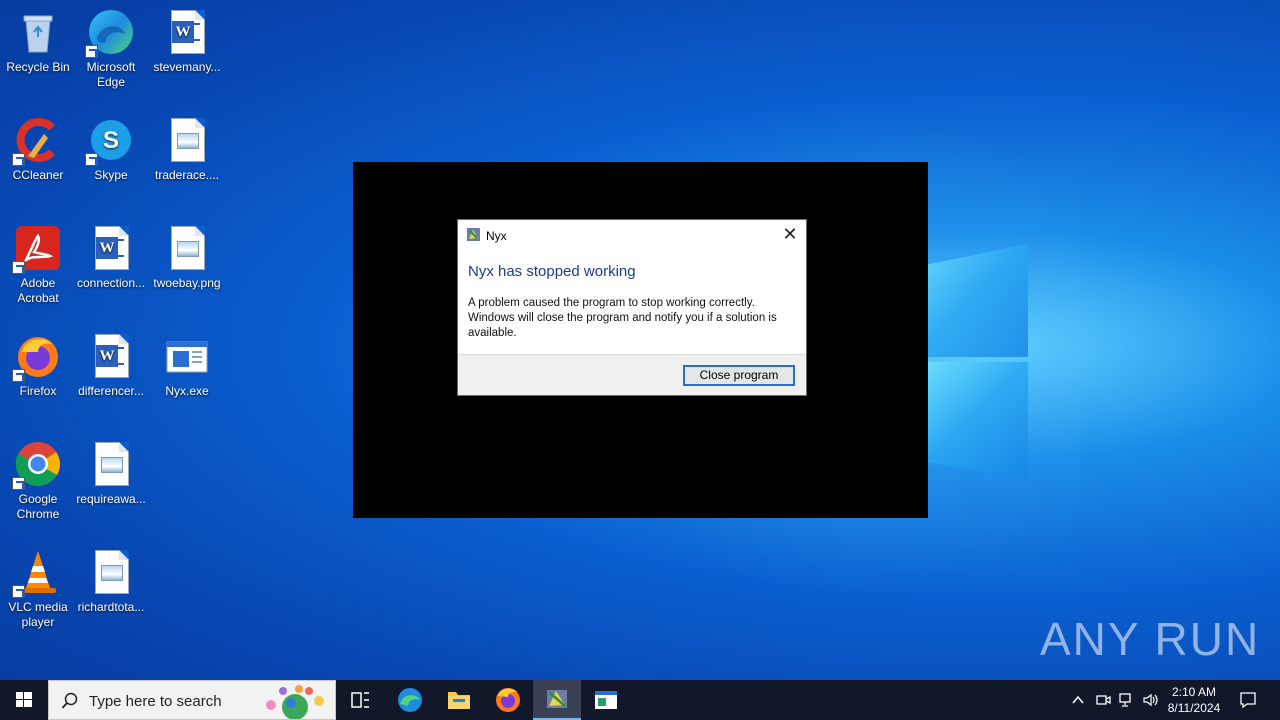  Describe the element at coordinates (69, 700) in the screenshot. I see `search-icon` at that location.